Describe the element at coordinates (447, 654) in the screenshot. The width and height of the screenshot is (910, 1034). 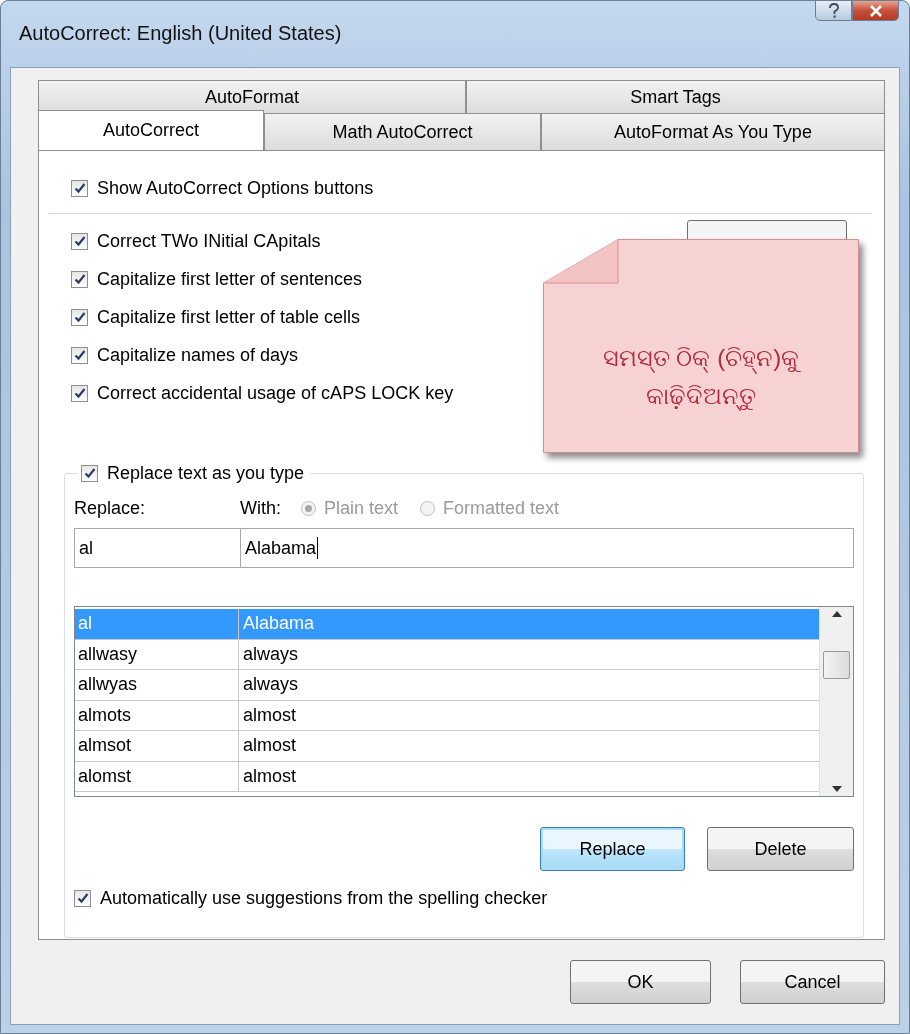
I see `list-row: allwasy always` at that location.